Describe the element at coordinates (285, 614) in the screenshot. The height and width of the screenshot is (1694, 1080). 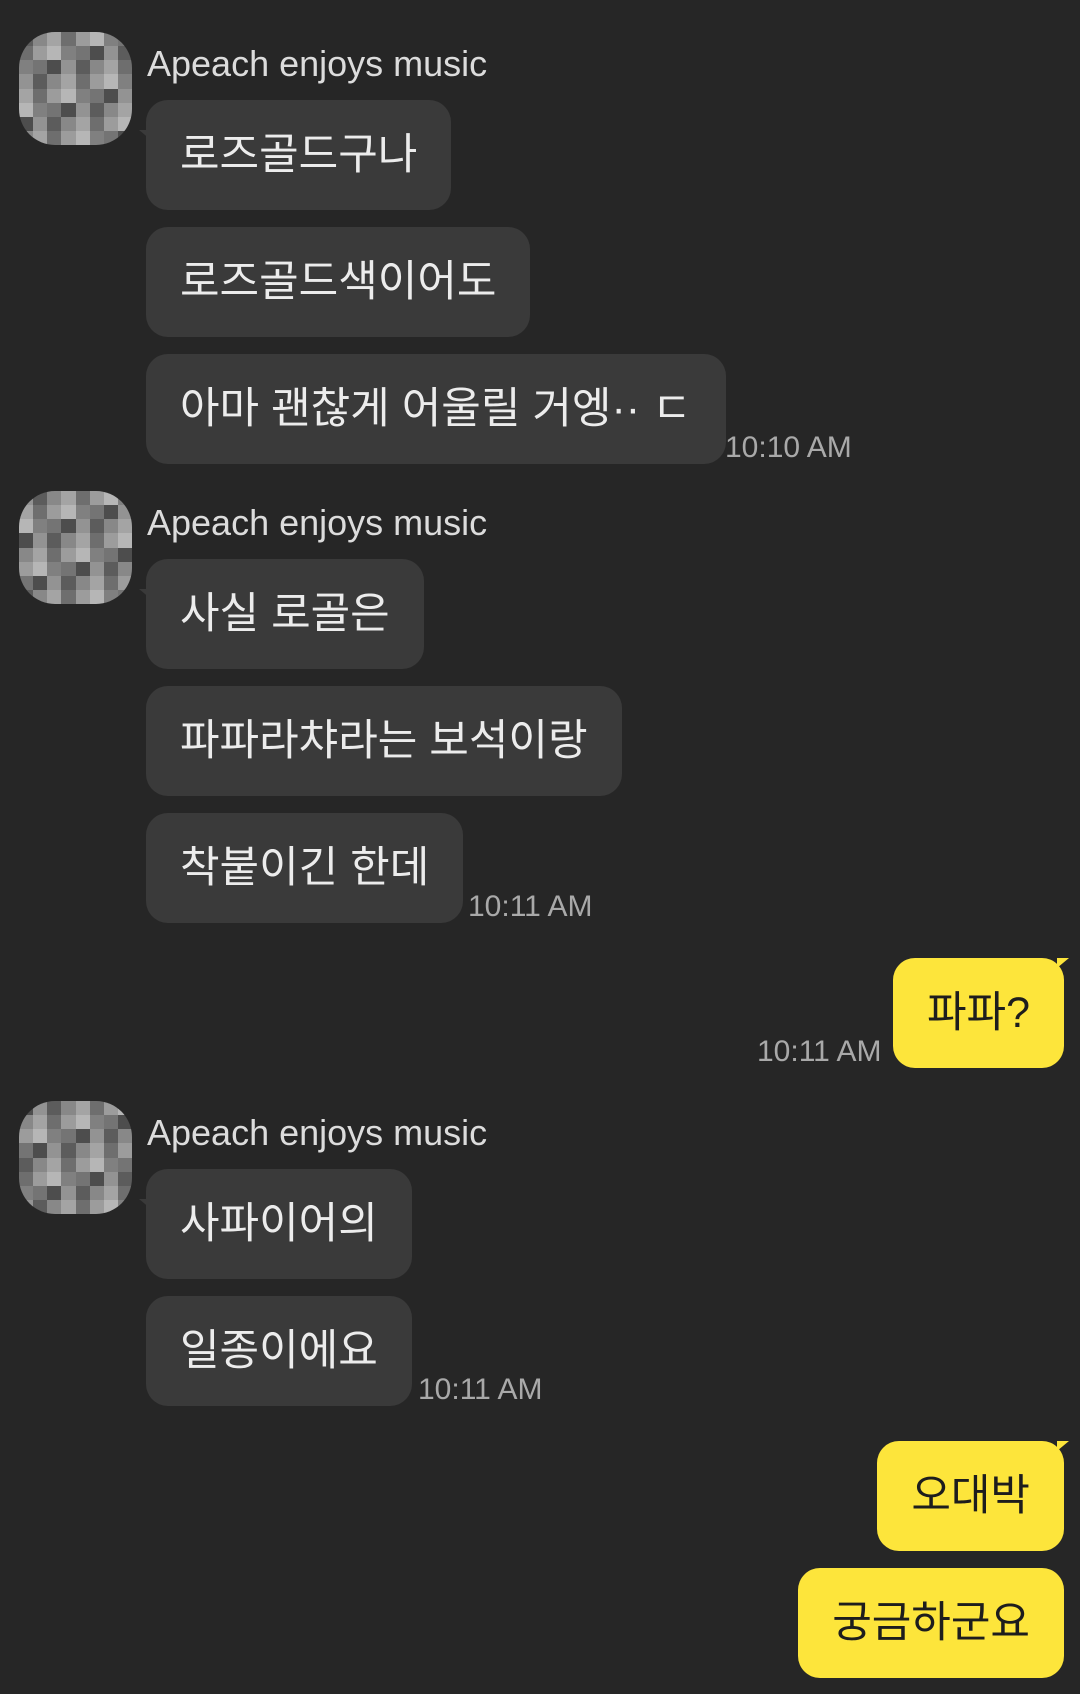
I see `message-bubble: 사실 로골은` at that location.